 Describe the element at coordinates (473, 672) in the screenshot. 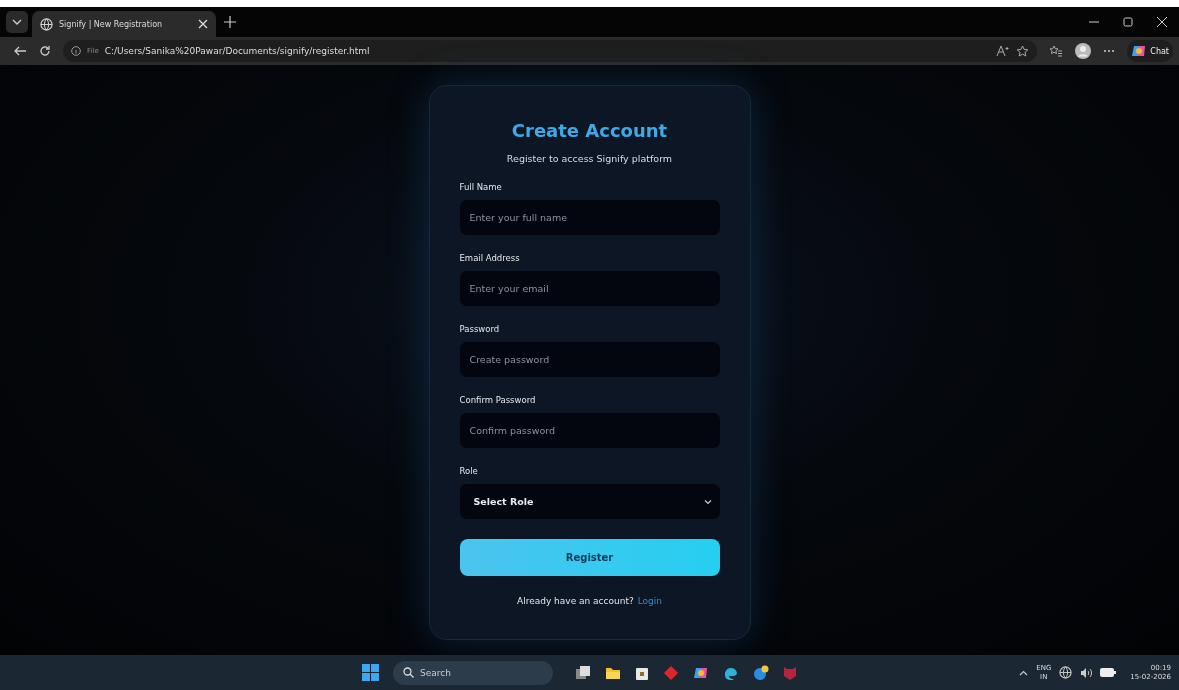

I see `taskbar-search-field: Search` at that location.